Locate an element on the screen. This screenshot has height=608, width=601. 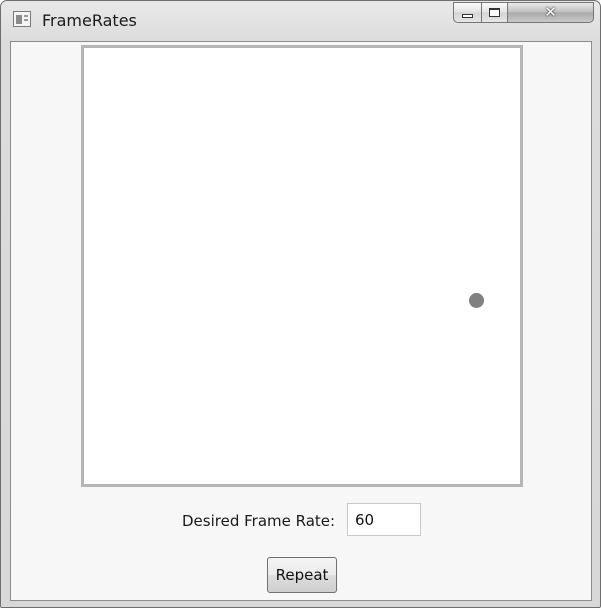
title-bar: FrameRates ✕ is located at coordinates (300, 21).